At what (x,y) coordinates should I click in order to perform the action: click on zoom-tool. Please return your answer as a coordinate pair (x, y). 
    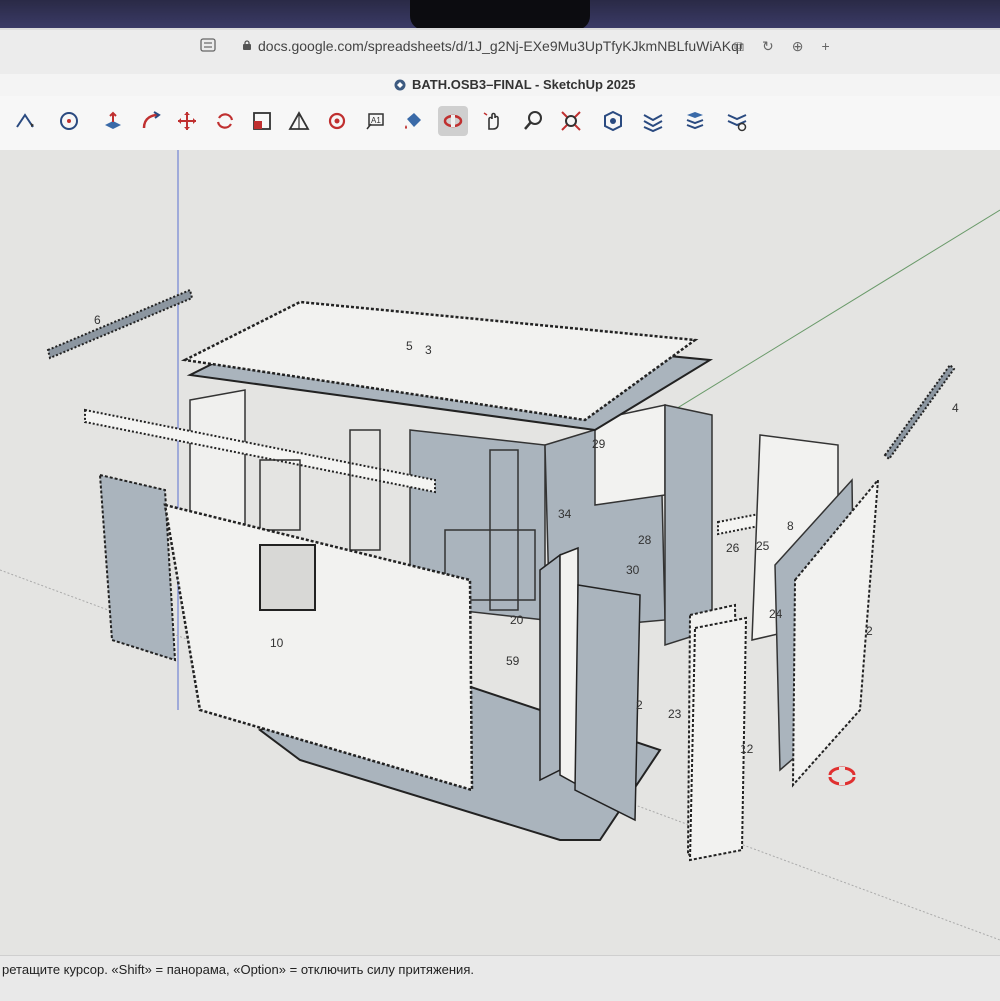
    Looking at the image, I should click on (533, 121).